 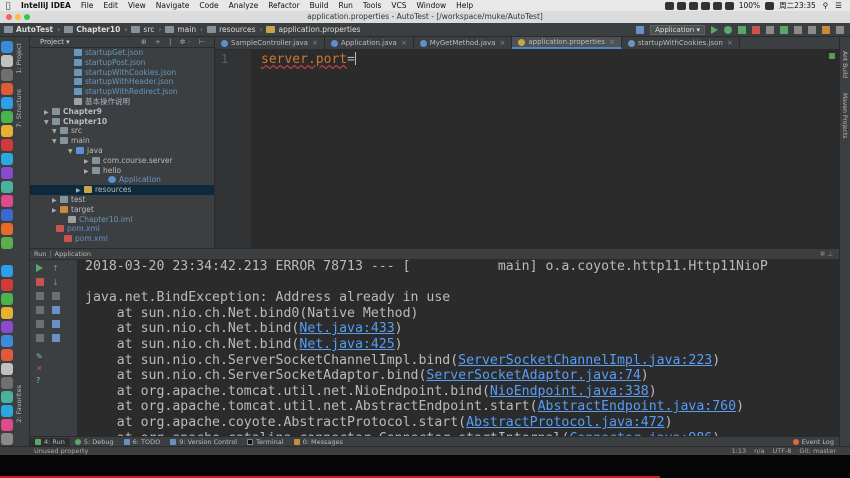 What do you see at coordinates (34, 29) in the screenshot?
I see `breadcrumb-project: AutoTest ›` at bounding box center [34, 29].